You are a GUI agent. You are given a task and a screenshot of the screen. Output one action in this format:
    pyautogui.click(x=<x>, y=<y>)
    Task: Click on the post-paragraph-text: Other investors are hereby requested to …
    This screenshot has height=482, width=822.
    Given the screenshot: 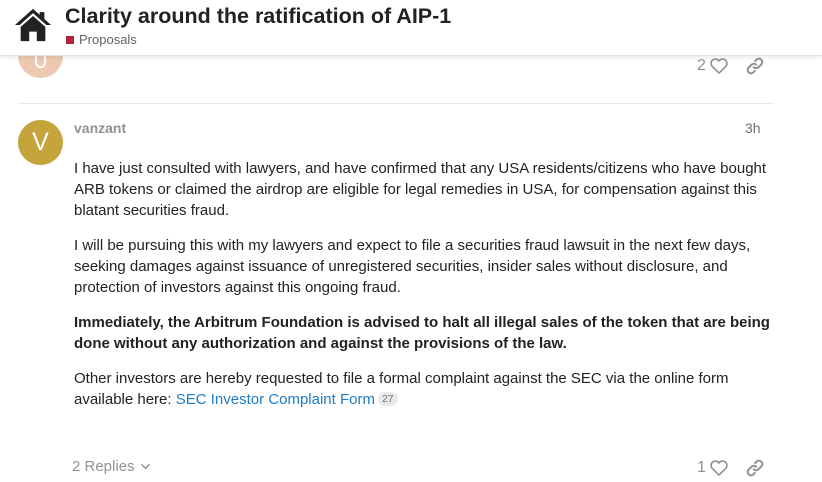 What is the action you would take?
    pyautogui.click(x=401, y=389)
    